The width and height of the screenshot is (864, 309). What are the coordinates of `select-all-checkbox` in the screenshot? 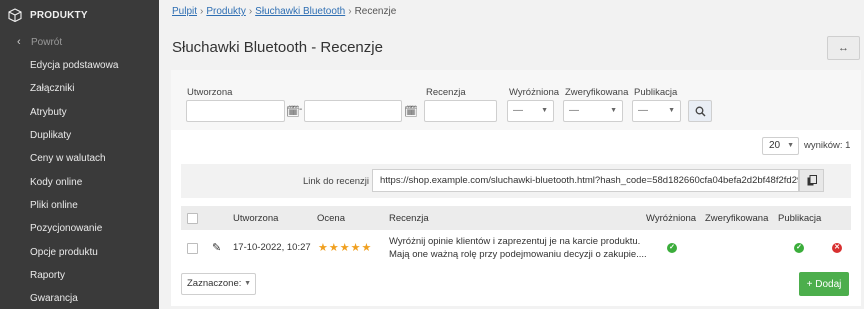 It's located at (192, 218).